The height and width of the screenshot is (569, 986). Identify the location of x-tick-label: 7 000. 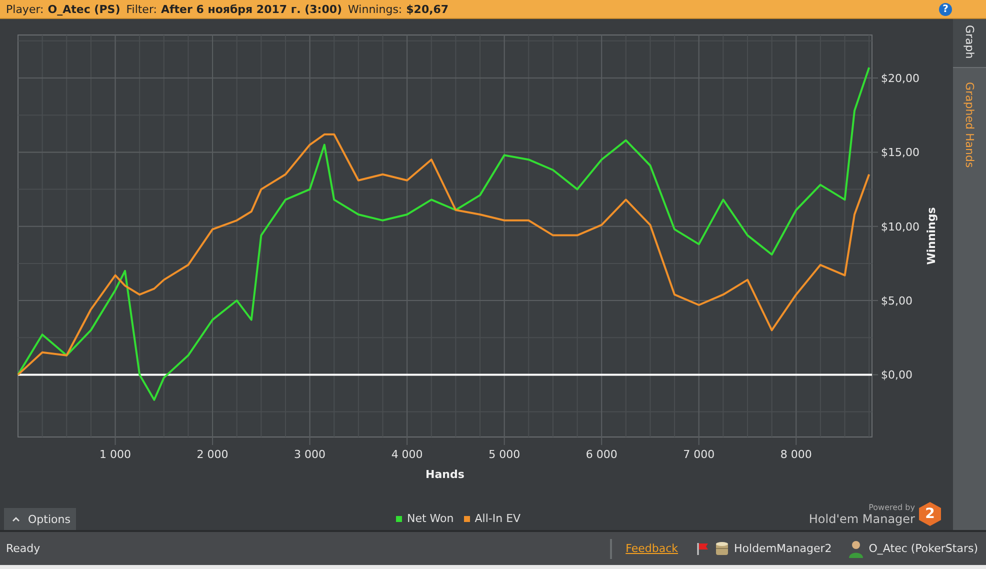
(699, 454).